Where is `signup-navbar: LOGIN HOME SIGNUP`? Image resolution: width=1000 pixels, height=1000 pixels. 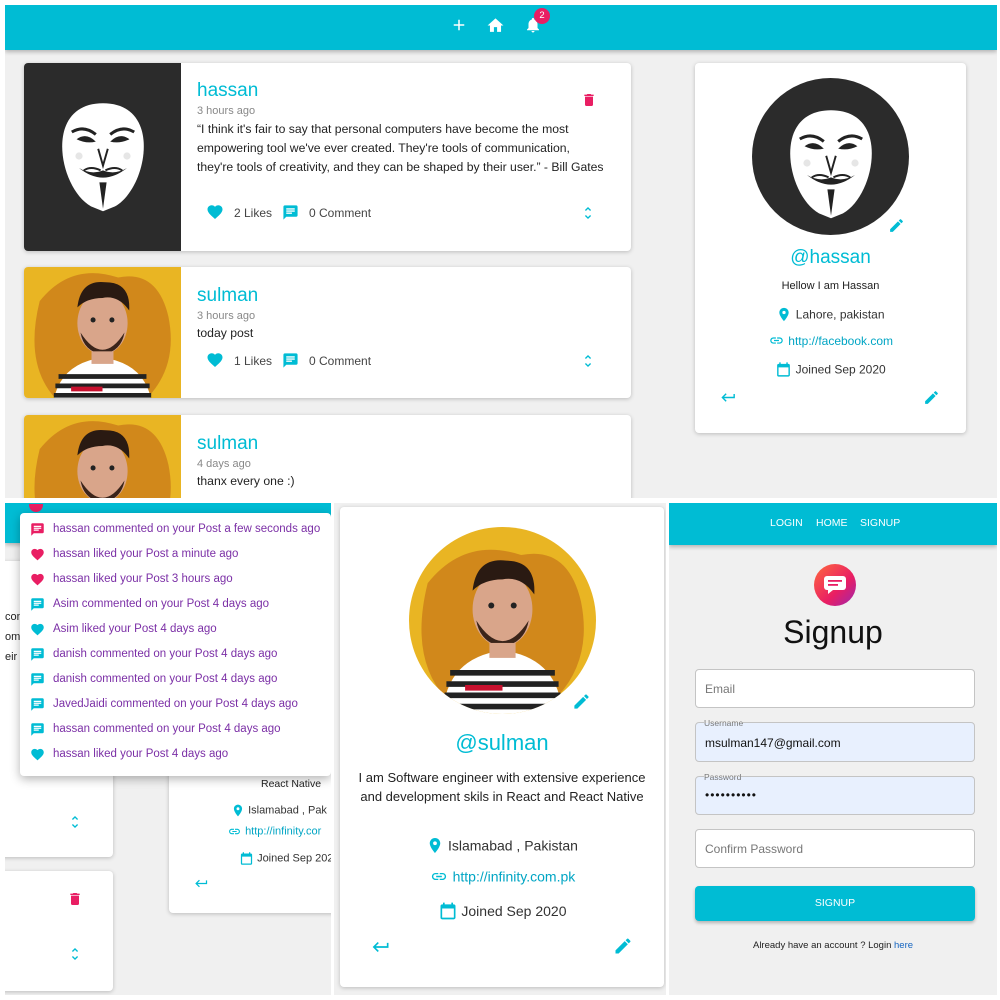 signup-navbar: LOGIN HOME SIGNUP is located at coordinates (833, 524).